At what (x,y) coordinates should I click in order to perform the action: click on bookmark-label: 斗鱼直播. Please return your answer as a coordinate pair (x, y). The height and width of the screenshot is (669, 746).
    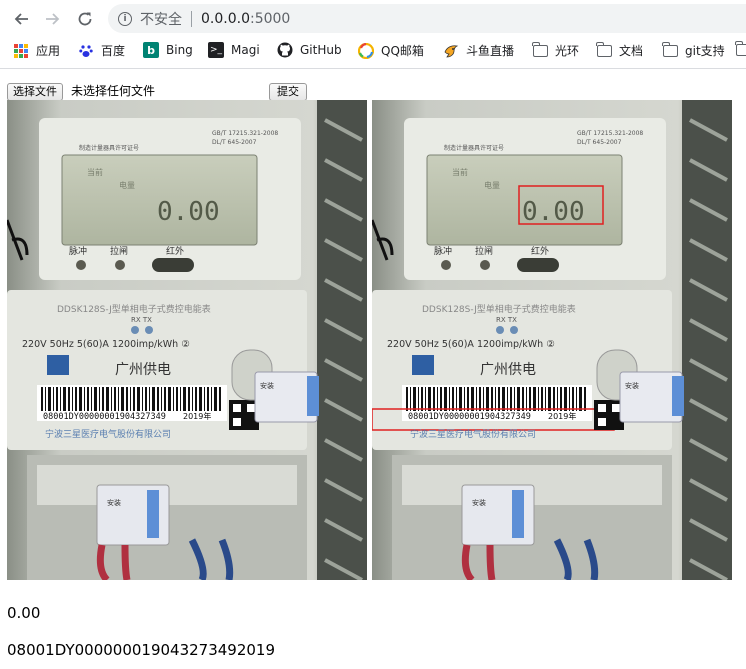
    Looking at the image, I should click on (490, 51).